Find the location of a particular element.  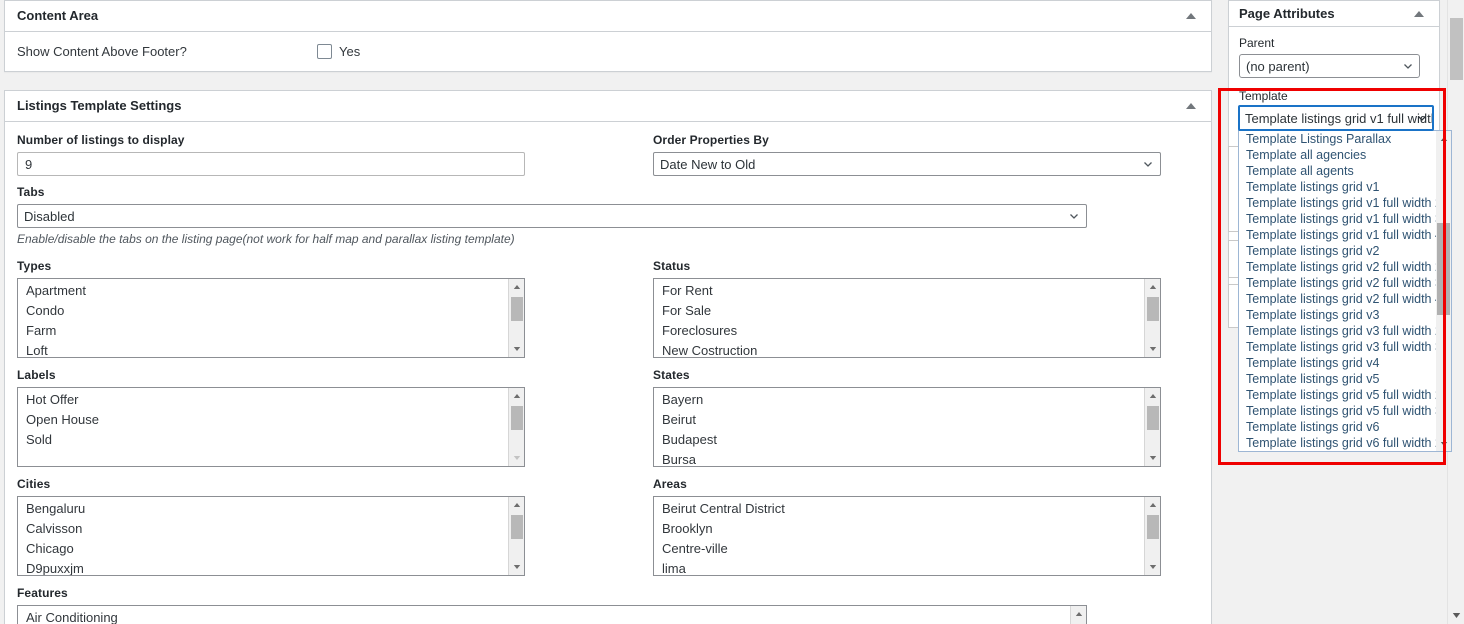

list-item: Budapest is located at coordinates (907, 440).